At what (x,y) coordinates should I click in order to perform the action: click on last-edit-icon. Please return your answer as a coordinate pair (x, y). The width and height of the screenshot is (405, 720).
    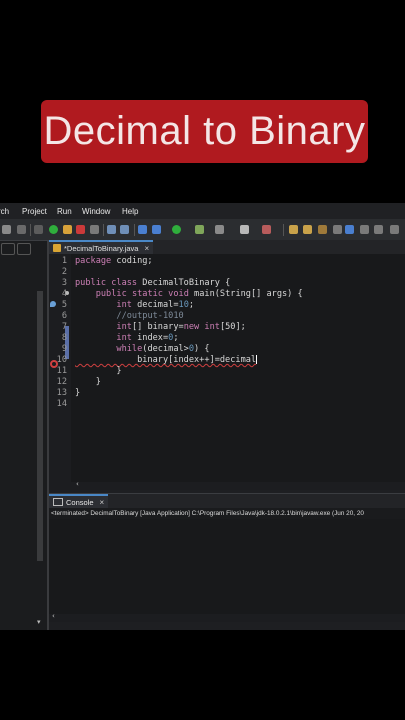
    Looking at the image, I should click on (364, 229).